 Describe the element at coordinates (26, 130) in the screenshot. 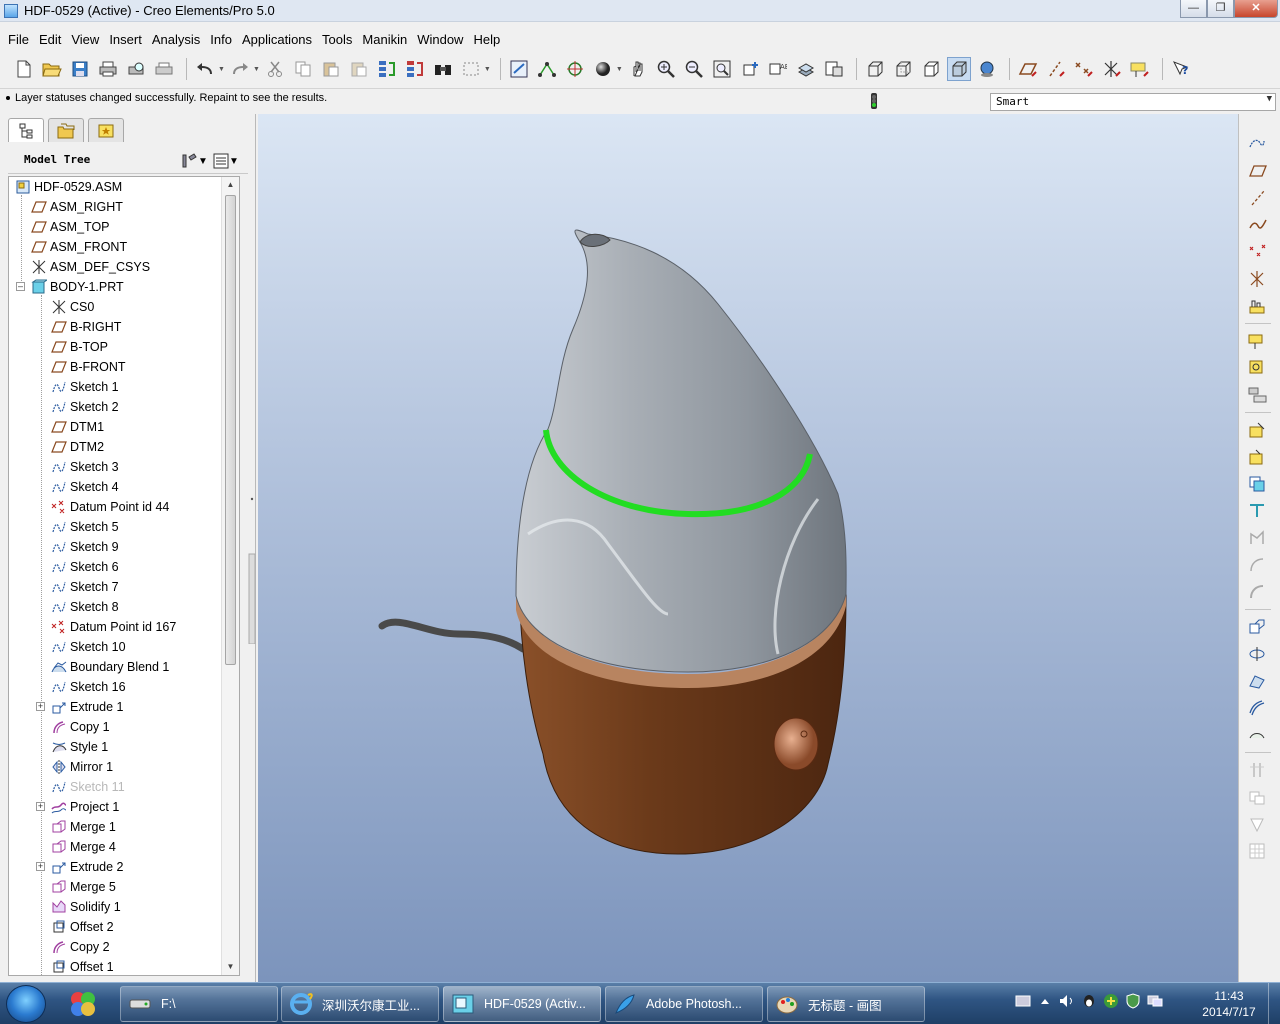

I see `tab-model-tree` at that location.